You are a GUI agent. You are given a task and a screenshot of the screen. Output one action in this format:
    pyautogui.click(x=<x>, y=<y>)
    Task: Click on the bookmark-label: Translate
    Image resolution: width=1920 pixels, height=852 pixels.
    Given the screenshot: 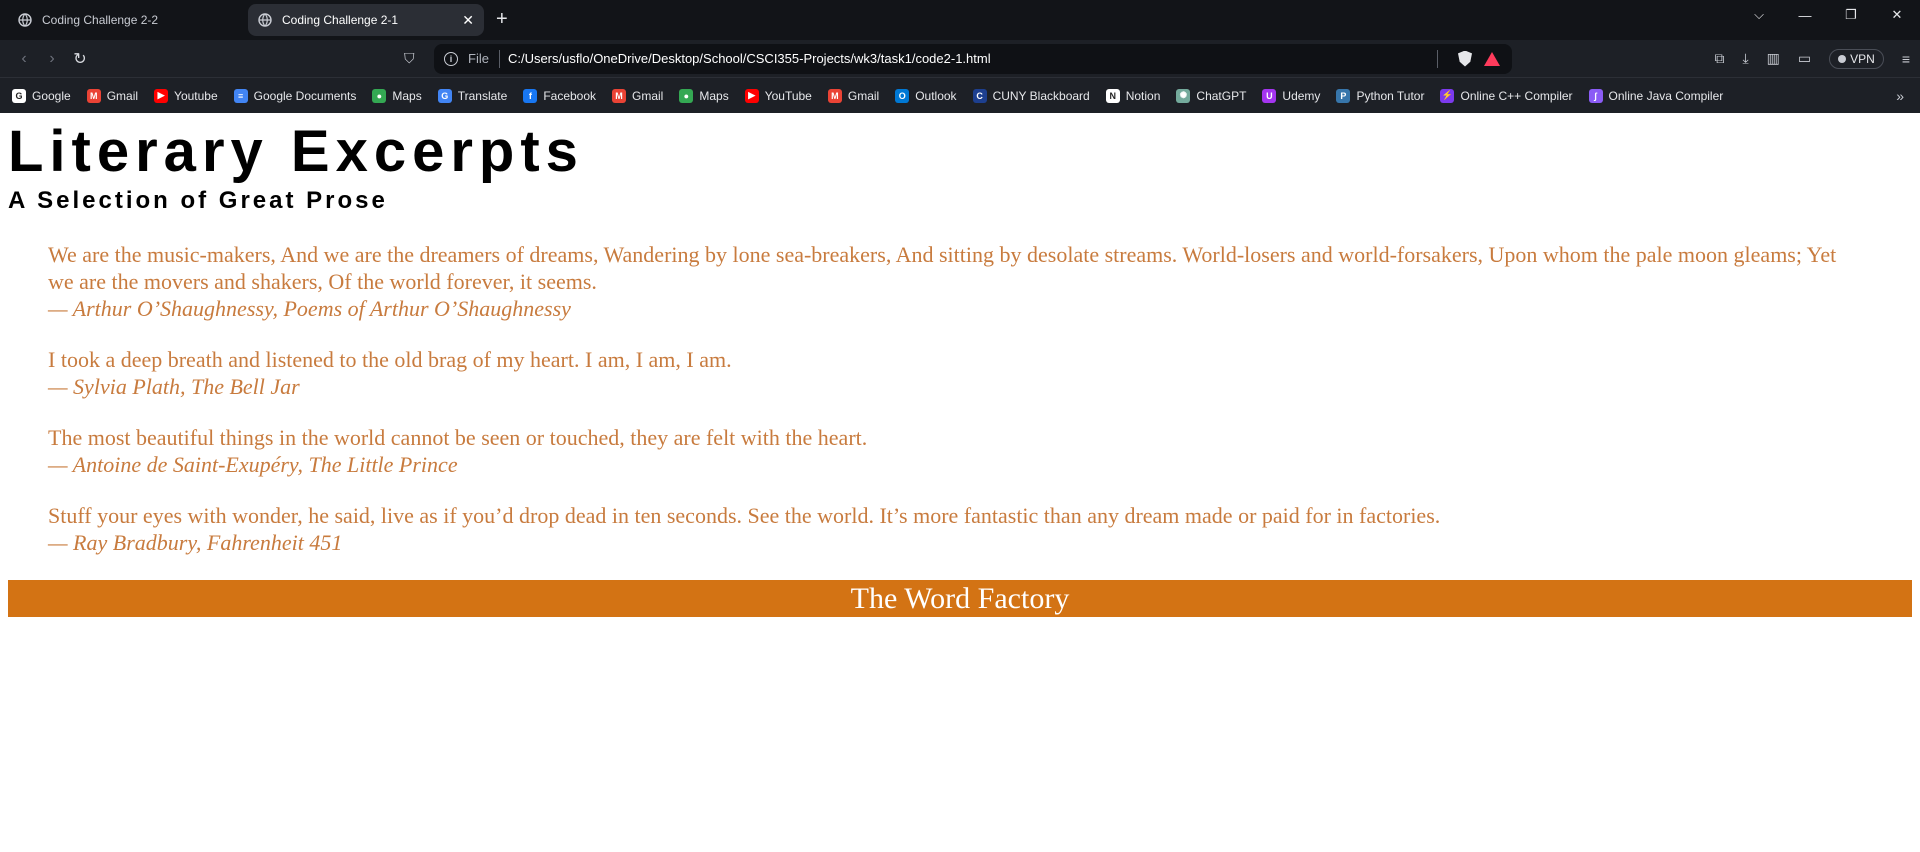 What is the action you would take?
    pyautogui.click(x=482, y=95)
    